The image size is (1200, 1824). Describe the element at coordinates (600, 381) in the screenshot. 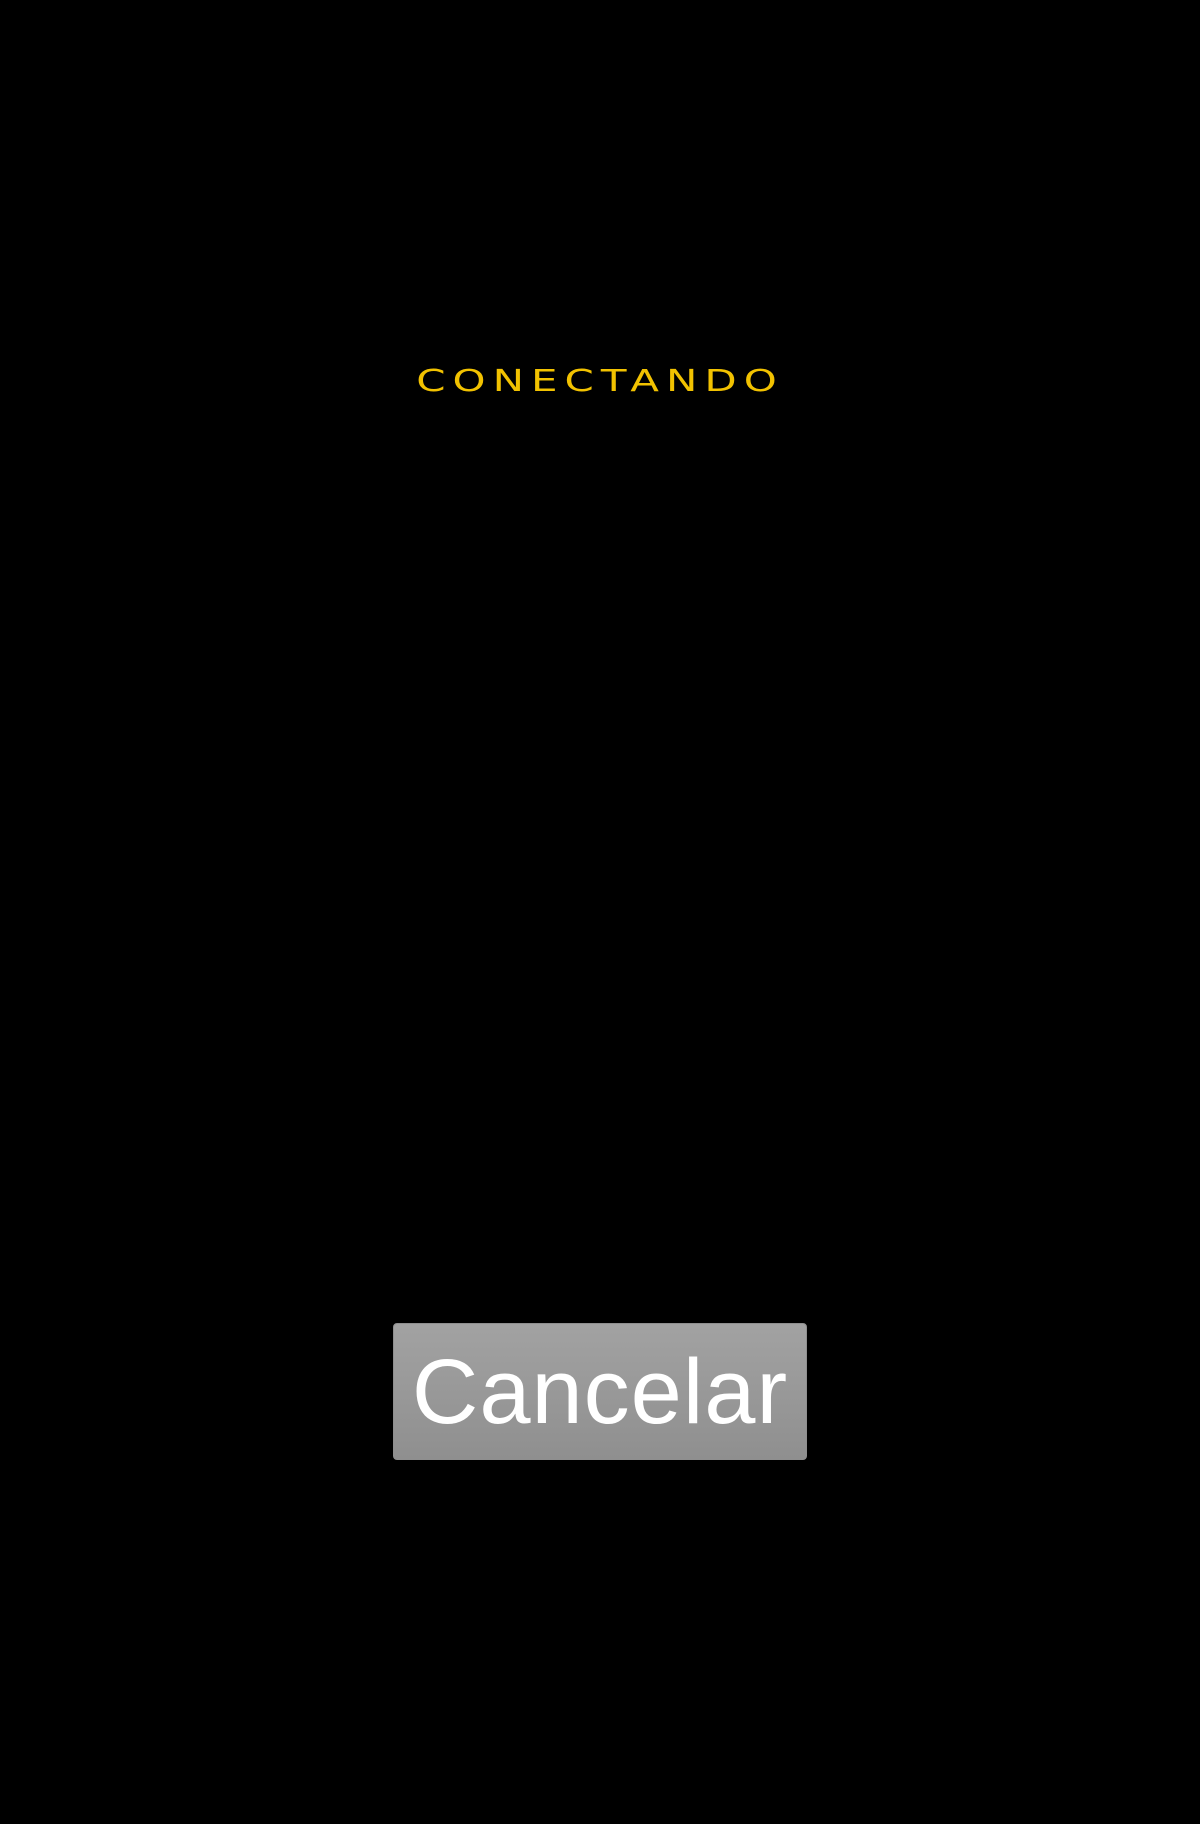

I see `connecting-status-text: CONECTANDO` at that location.